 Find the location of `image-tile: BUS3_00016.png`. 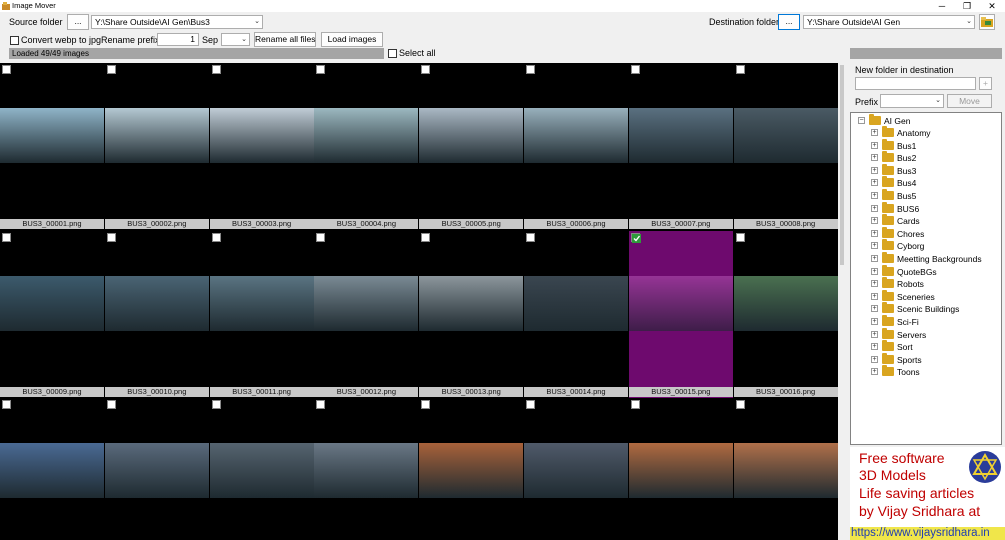

image-tile: BUS3_00016.png is located at coordinates (785, 314).